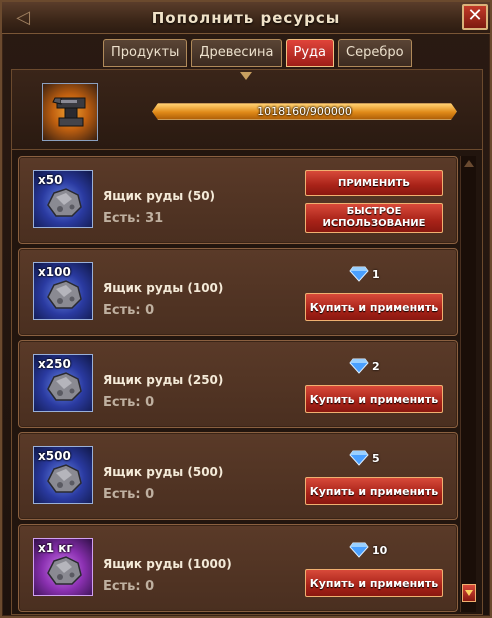  I want to click on item-quantity: x100, so click(54, 272).